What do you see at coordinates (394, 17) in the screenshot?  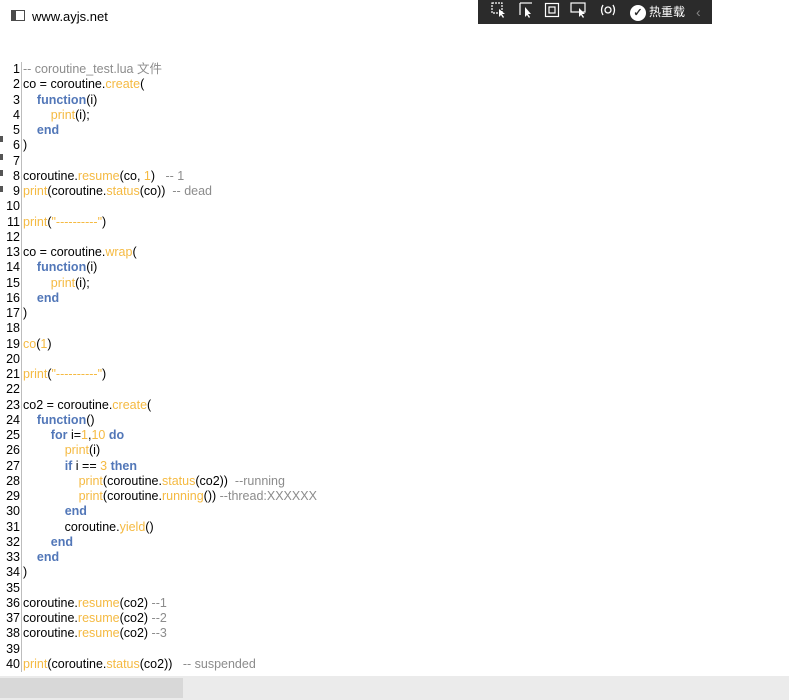 I see `title-bar: www.ayjs.net ✓ 热重载 ‹` at bounding box center [394, 17].